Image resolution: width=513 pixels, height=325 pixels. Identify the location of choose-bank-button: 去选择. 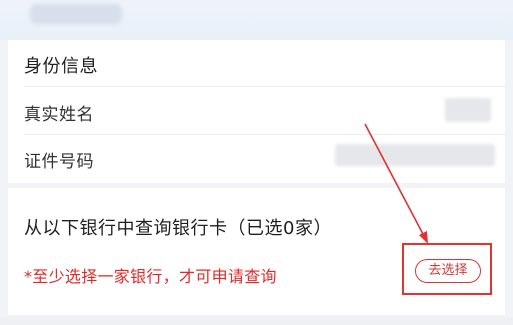
(448, 271).